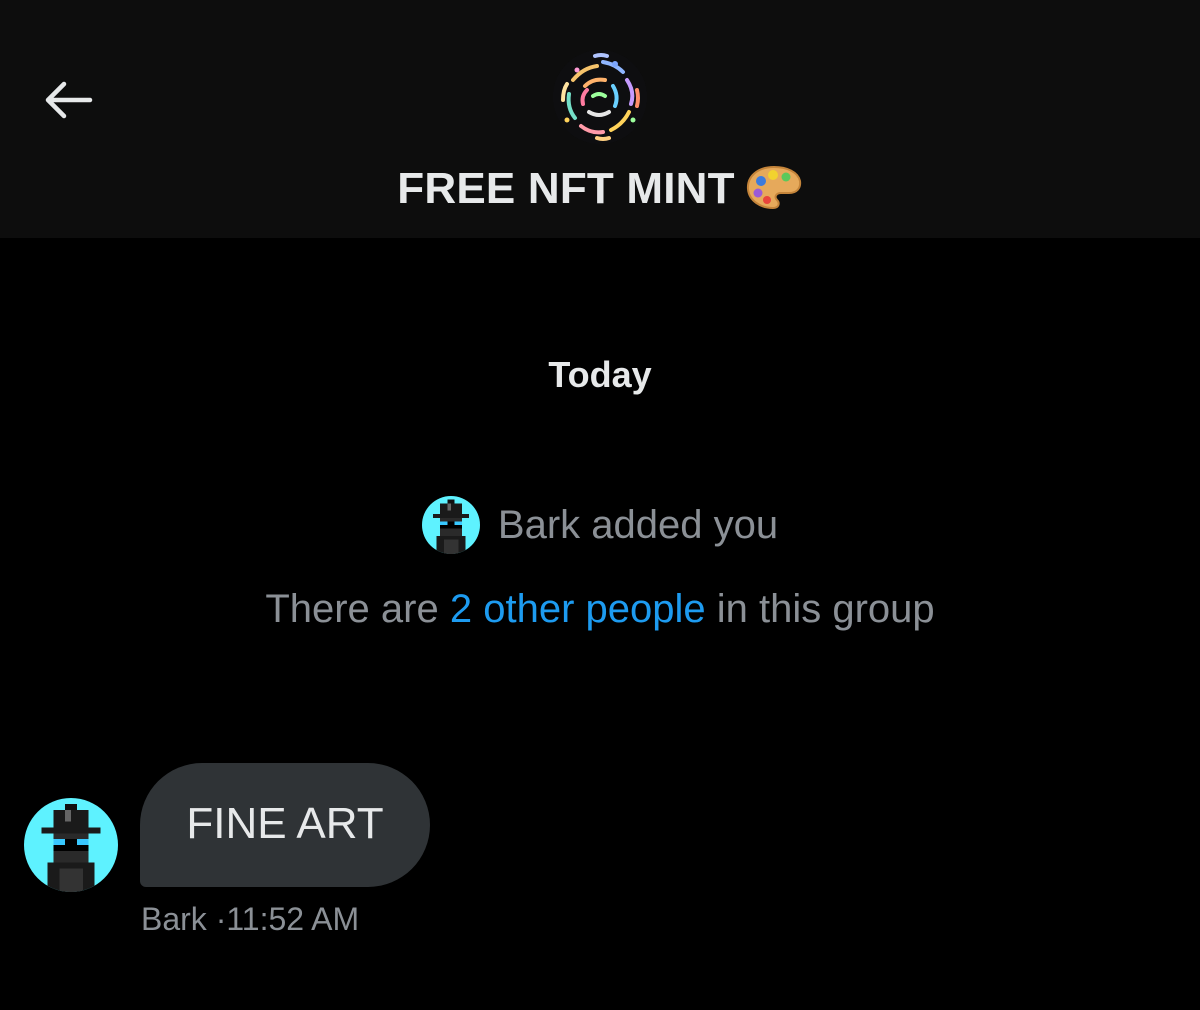 The height and width of the screenshot is (1010, 1200). I want to click on message-time: 11:52 AM, so click(293, 919).